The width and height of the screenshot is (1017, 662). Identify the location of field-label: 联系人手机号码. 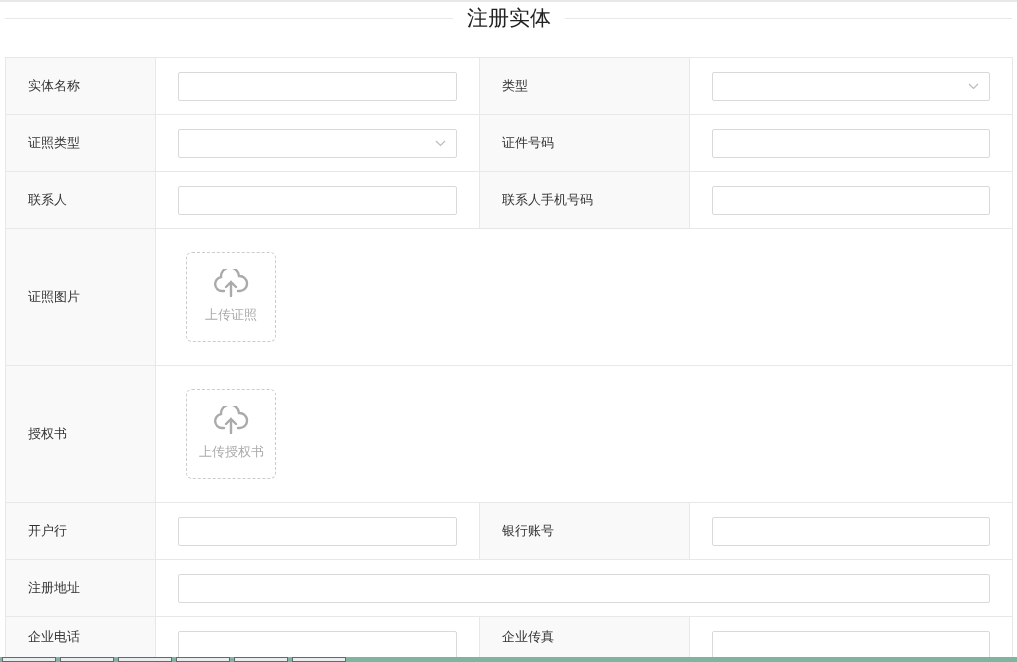
(584, 200).